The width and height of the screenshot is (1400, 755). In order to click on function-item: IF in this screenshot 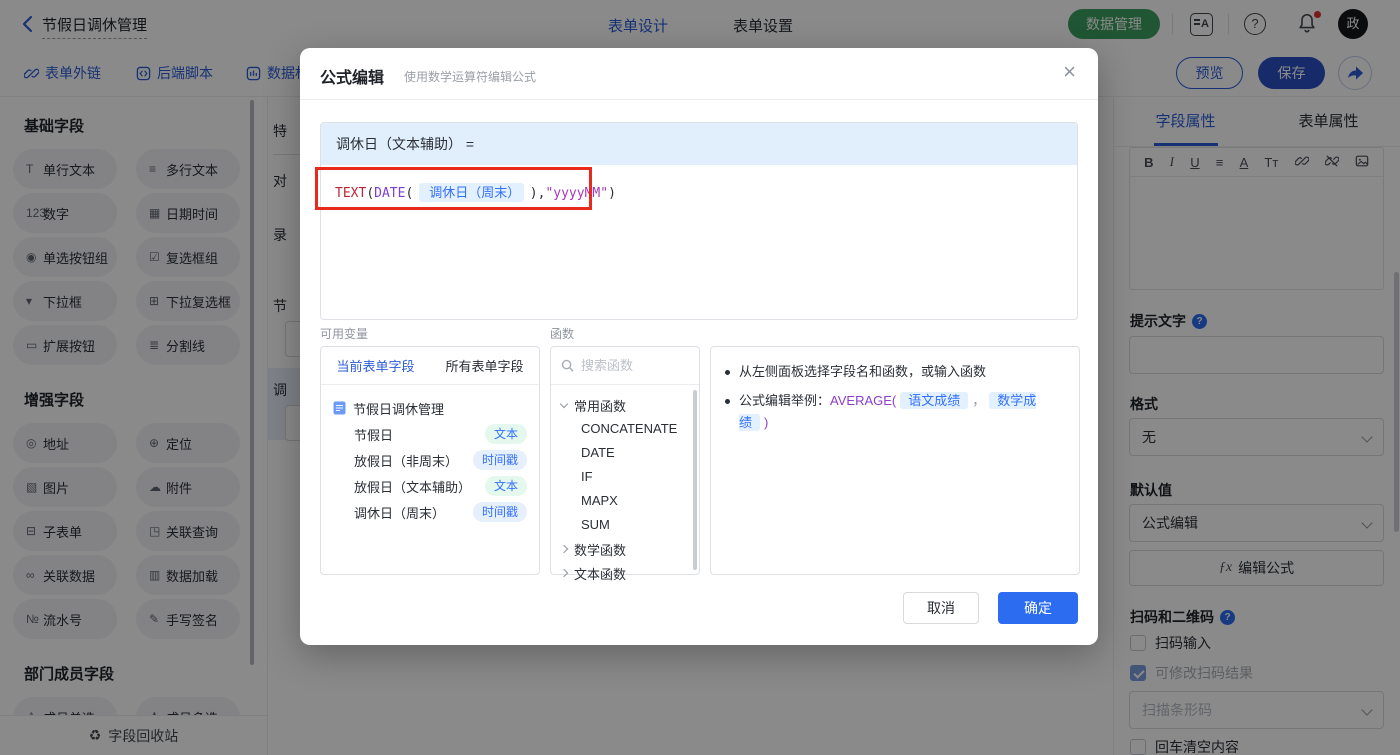, I will do `click(630, 477)`.